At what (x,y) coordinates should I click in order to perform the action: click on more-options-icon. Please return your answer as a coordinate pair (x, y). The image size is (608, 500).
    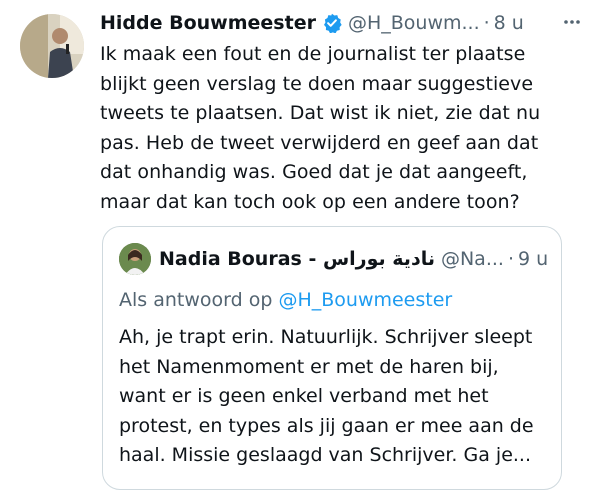
    Looking at the image, I should click on (572, 22).